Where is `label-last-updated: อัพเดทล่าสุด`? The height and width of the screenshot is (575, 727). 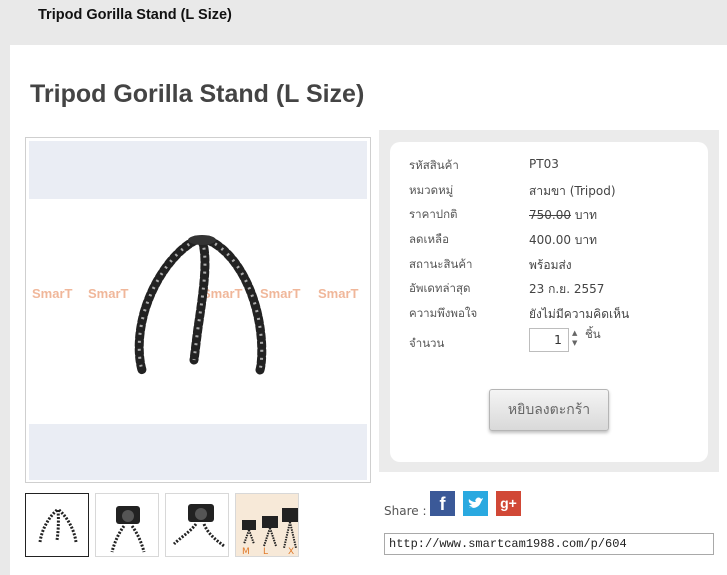
label-last-updated: อัพเดทล่าสุด is located at coordinates (440, 288).